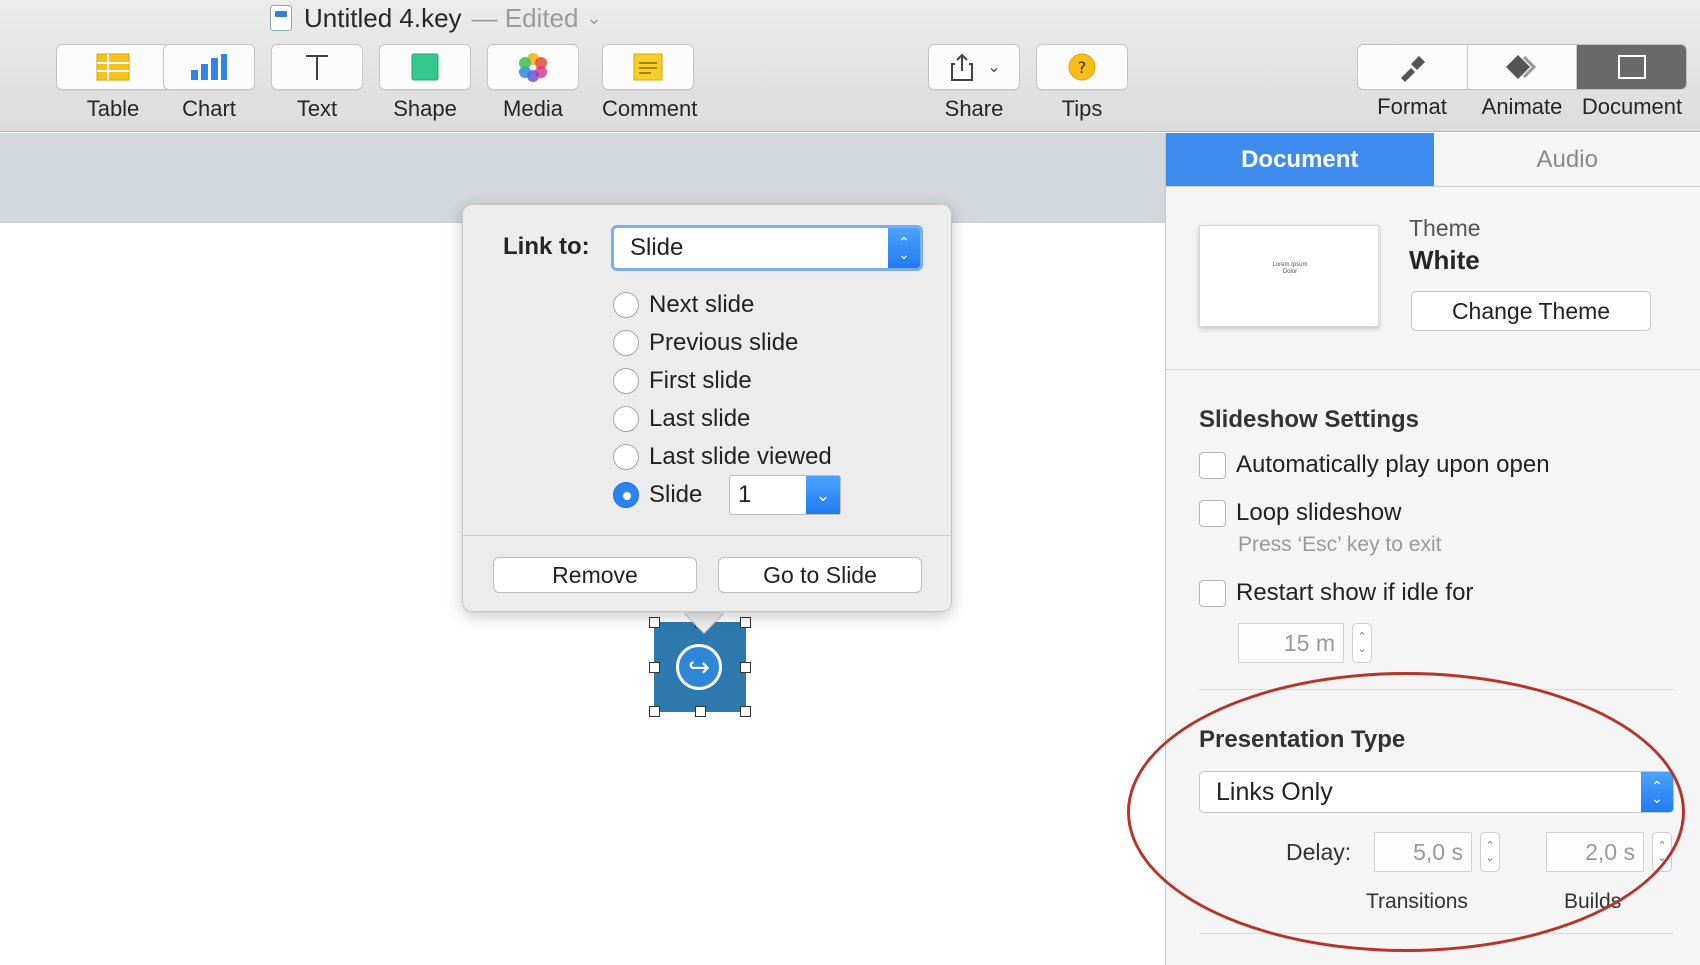 Image resolution: width=1700 pixels, height=965 pixels. Describe the element at coordinates (1309, 419) in the screenshot. I see `slideshow-settings-title: Slideshow Settings` at that location.